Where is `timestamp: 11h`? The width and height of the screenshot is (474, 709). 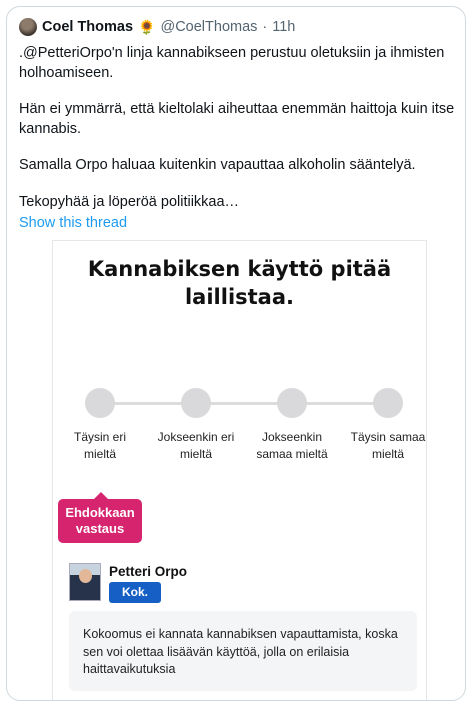
timestamp: 11h is located at coordinates (283, 27).